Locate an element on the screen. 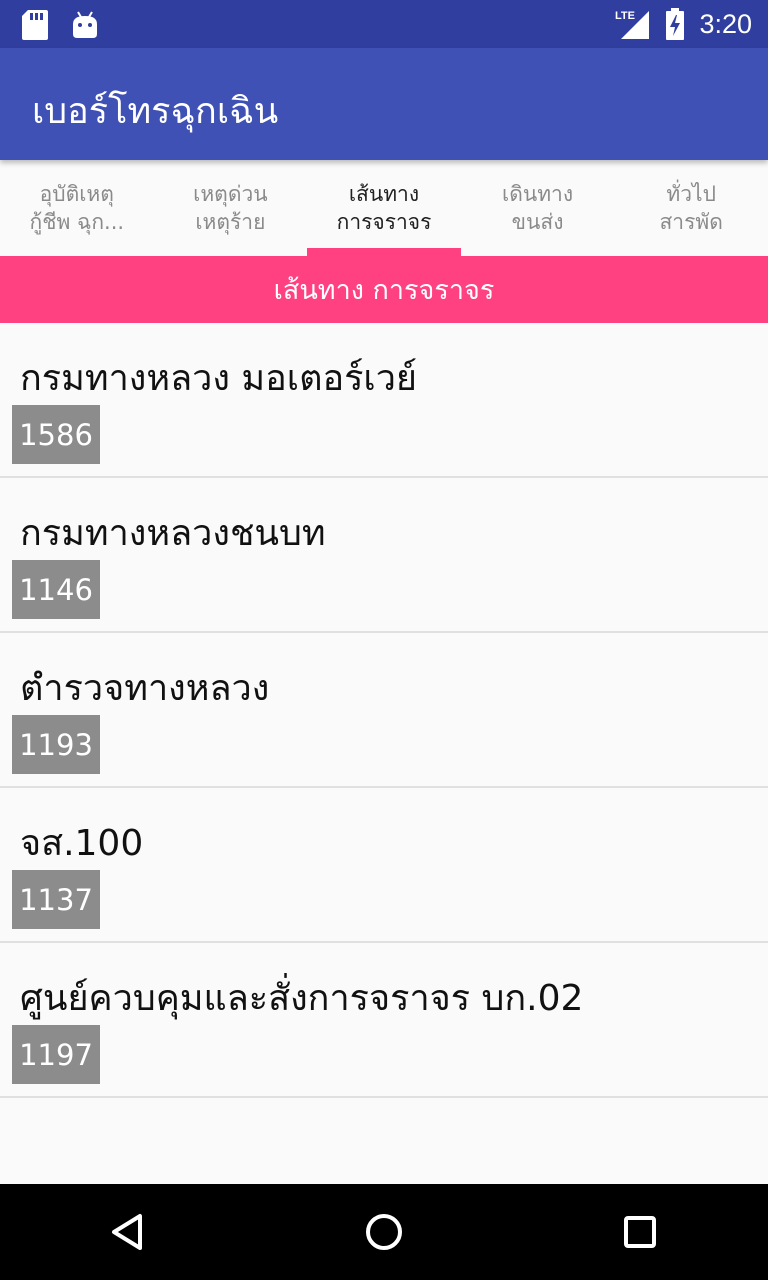 This screenshot has width=768, height=1280. signal-icon: LTE is located at coordinates (632, 24).